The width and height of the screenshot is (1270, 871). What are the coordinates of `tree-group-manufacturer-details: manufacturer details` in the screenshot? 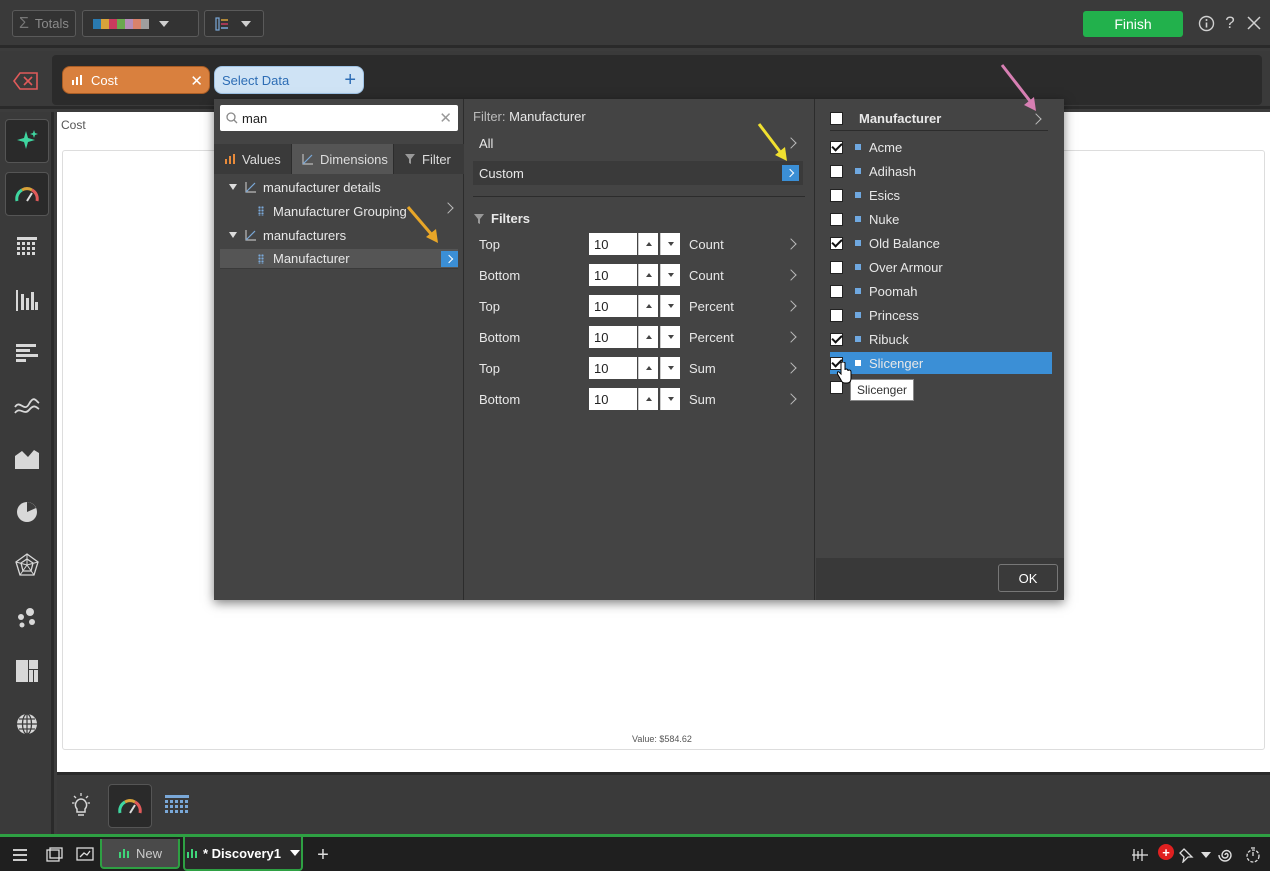 It's located at (339, 187).